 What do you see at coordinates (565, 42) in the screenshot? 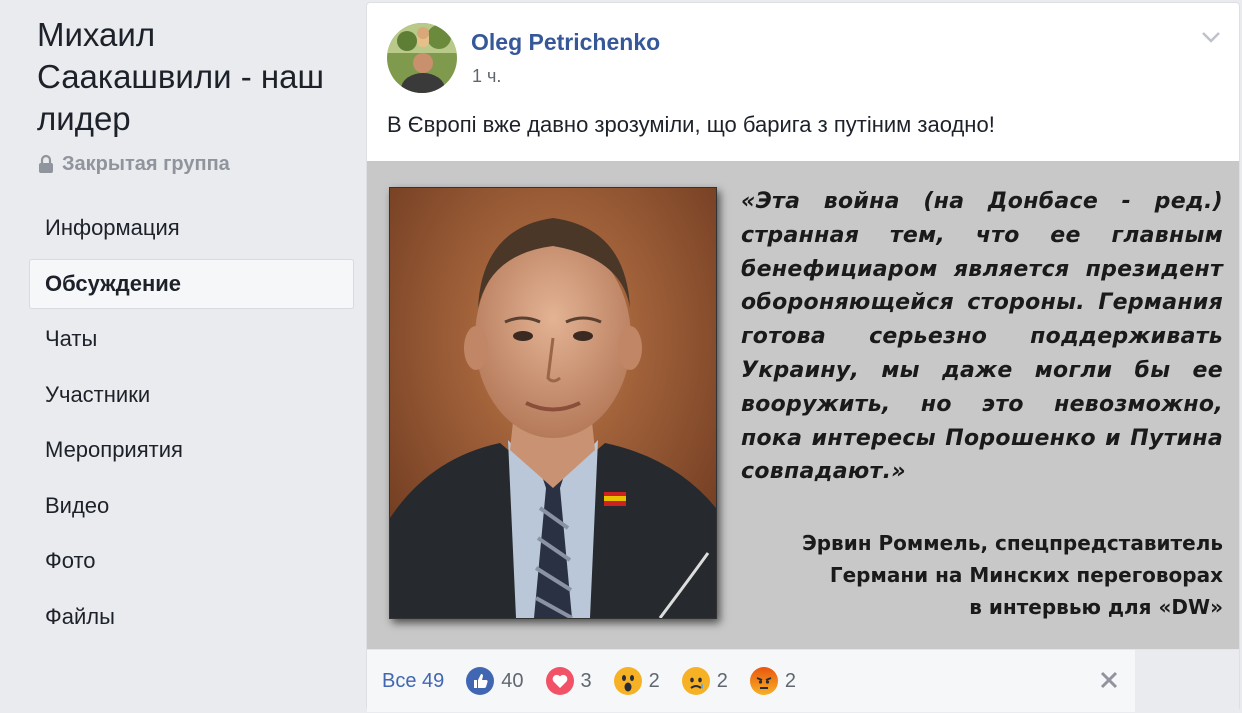
I see `author-name: Oleg Petrichenko` at bounding box center [565, 42].